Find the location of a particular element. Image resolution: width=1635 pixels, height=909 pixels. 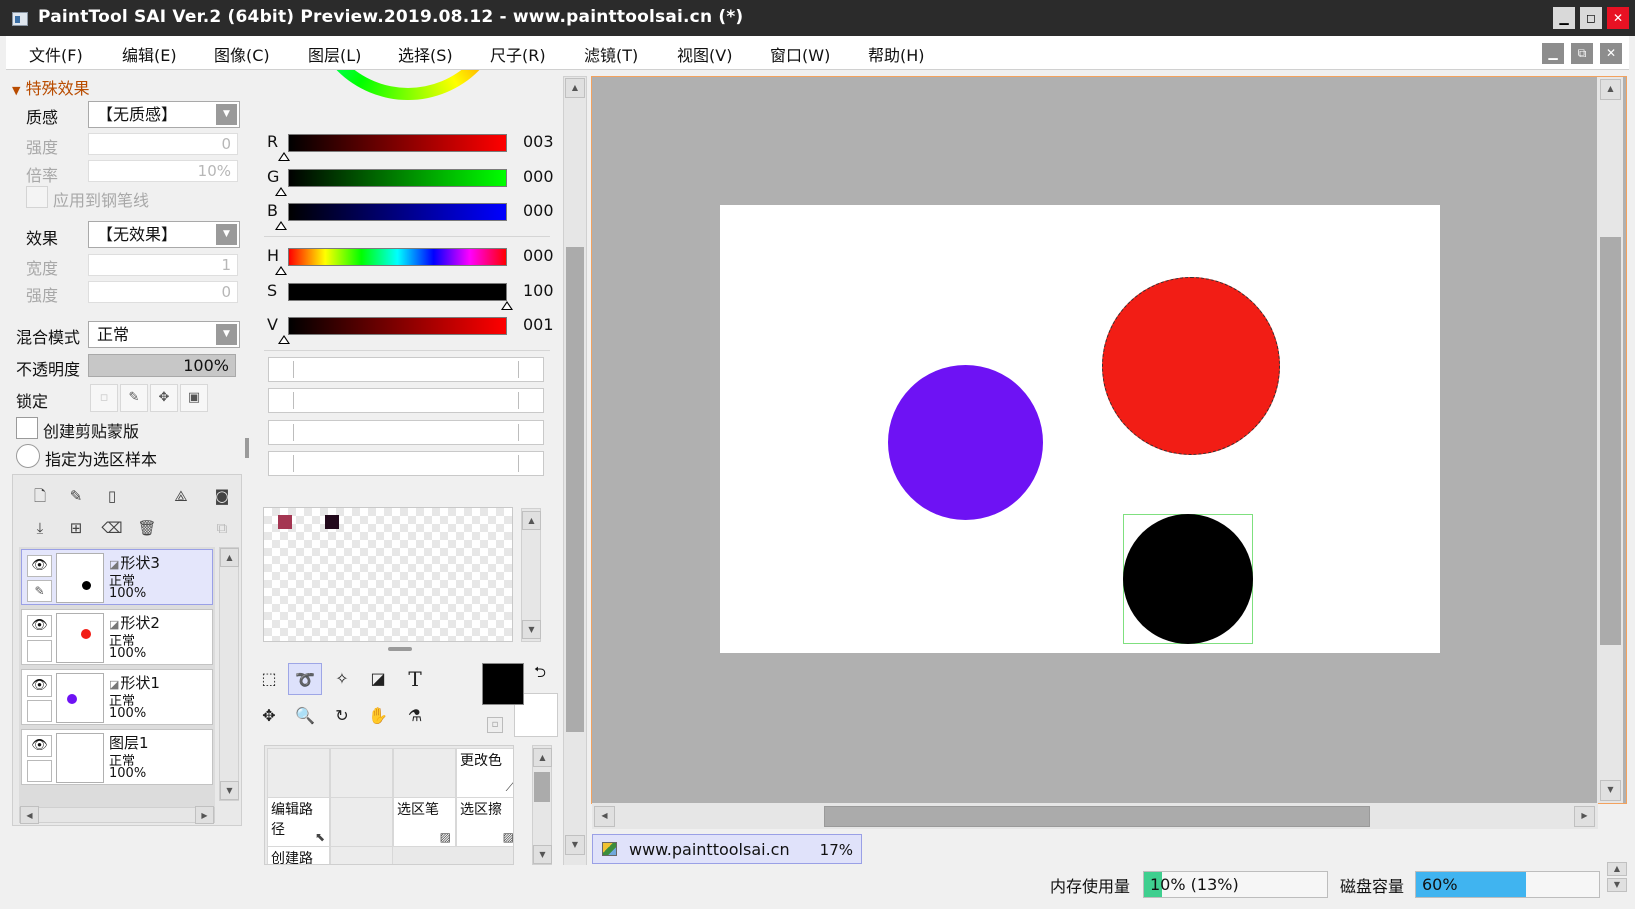

canvas-hscrollbar: ◀ ▶ is located at coordinates (1095, 816).